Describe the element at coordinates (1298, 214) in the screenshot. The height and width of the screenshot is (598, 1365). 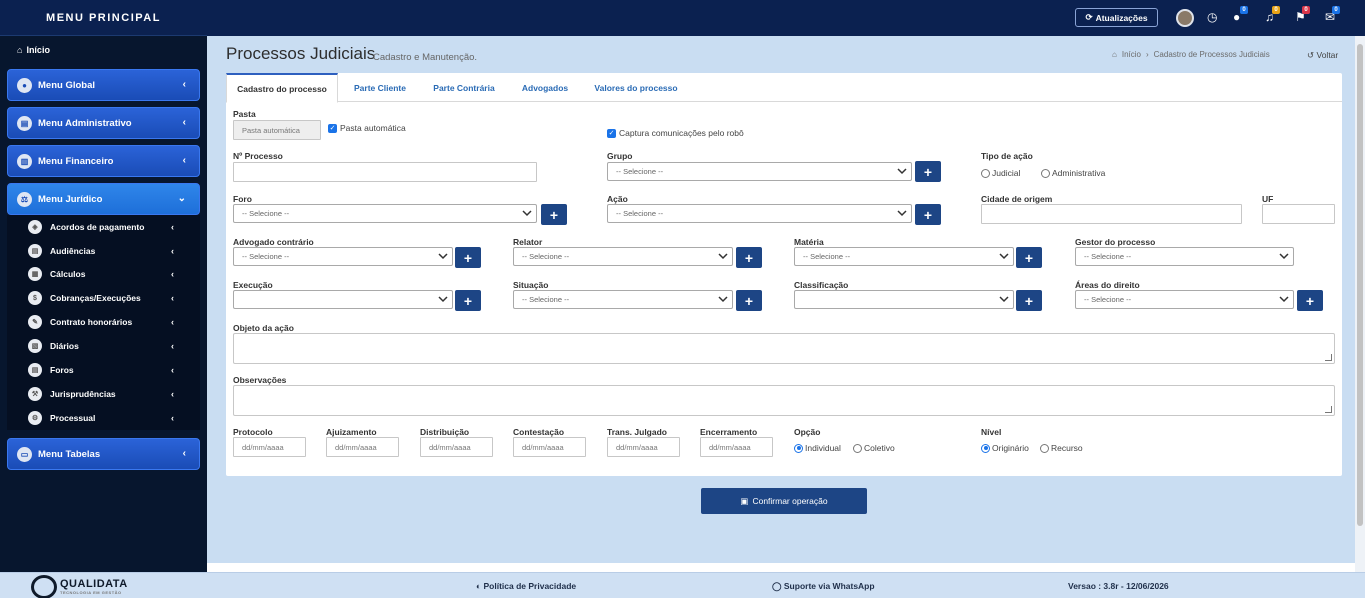
I see `uf-input` at that location.